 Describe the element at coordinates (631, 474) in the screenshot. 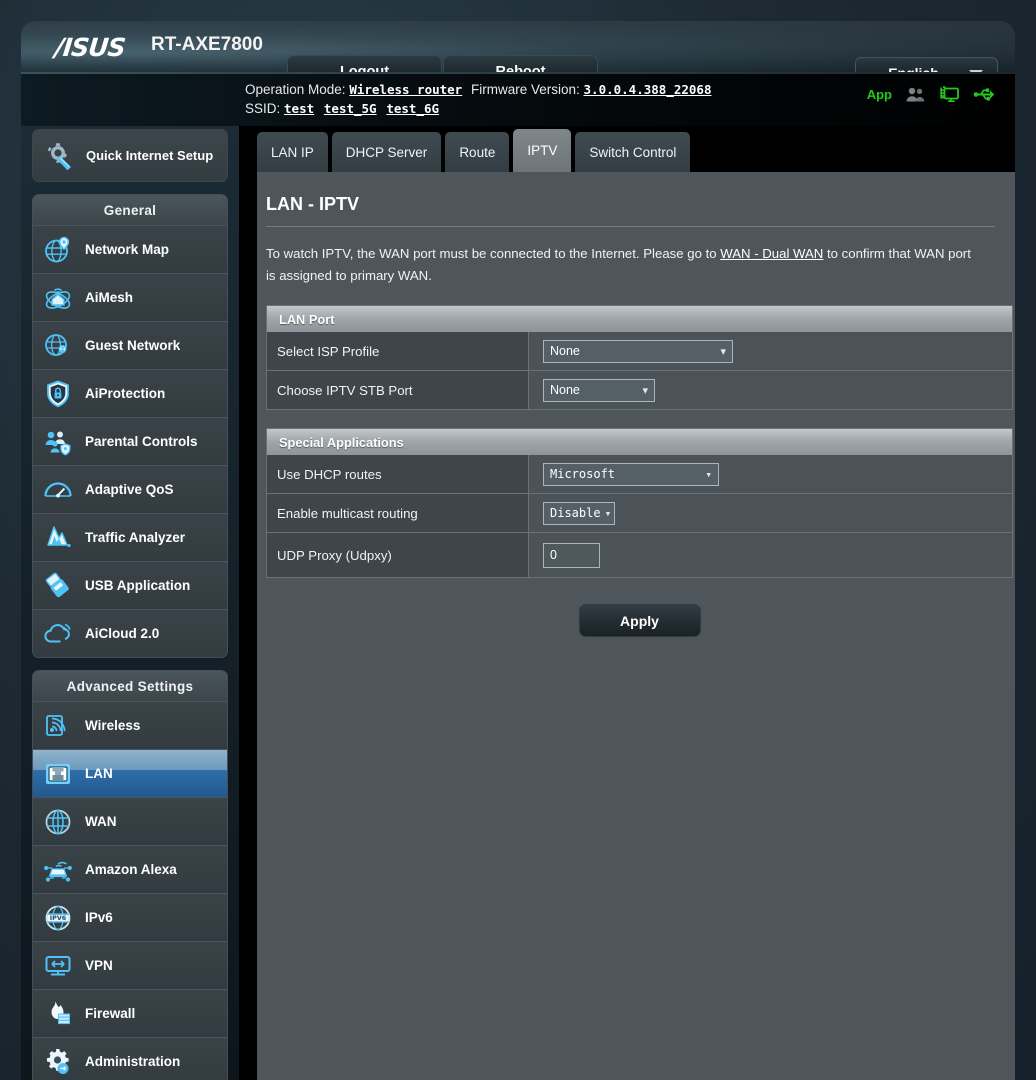

I see `select-use-dhcp-routes: Microsoft ▾` at that location.